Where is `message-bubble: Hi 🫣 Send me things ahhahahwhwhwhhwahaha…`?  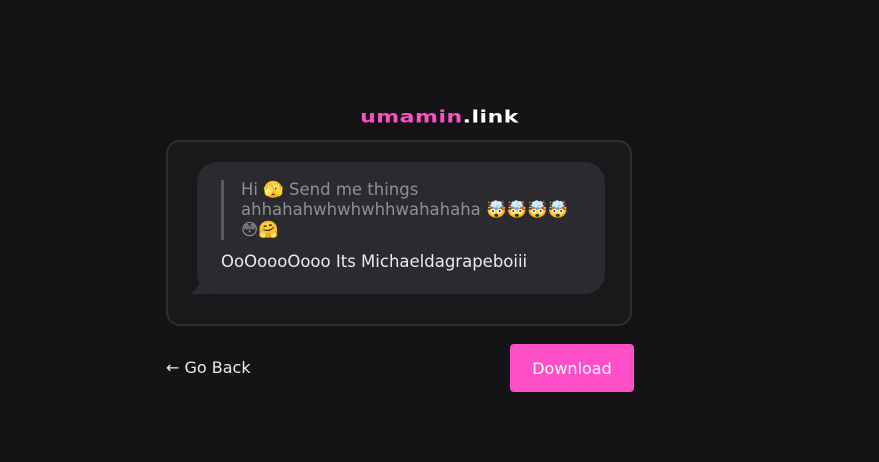 message-bubble: Hi 🫣 Send me things ahhahahwhwhwhhwahaha… is located at coordinates (397, 228).